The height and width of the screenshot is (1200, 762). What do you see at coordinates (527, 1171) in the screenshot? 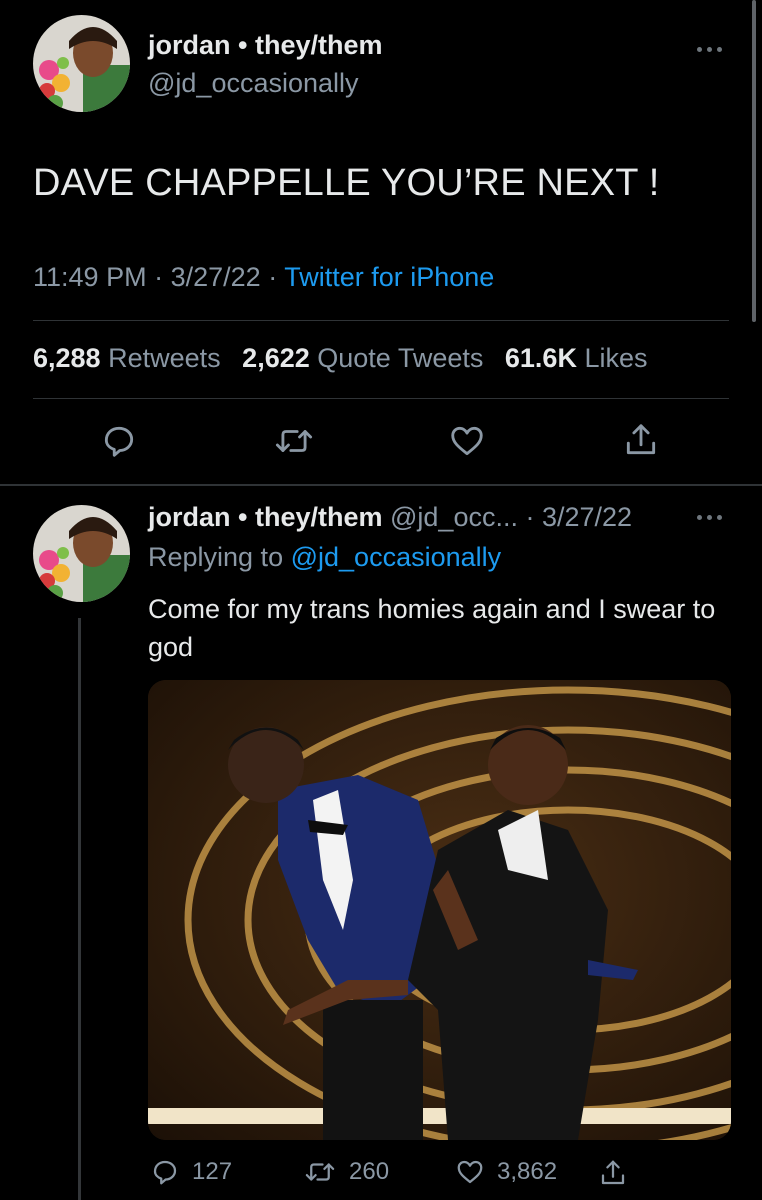
I see `like-count: 3,862` at bounding box center [527, 1171].